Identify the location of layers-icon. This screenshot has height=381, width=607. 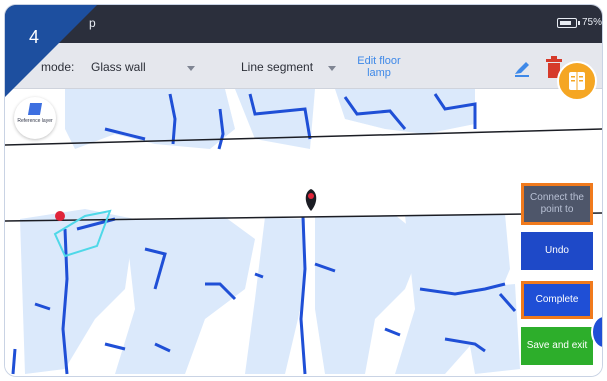
(35, 109).